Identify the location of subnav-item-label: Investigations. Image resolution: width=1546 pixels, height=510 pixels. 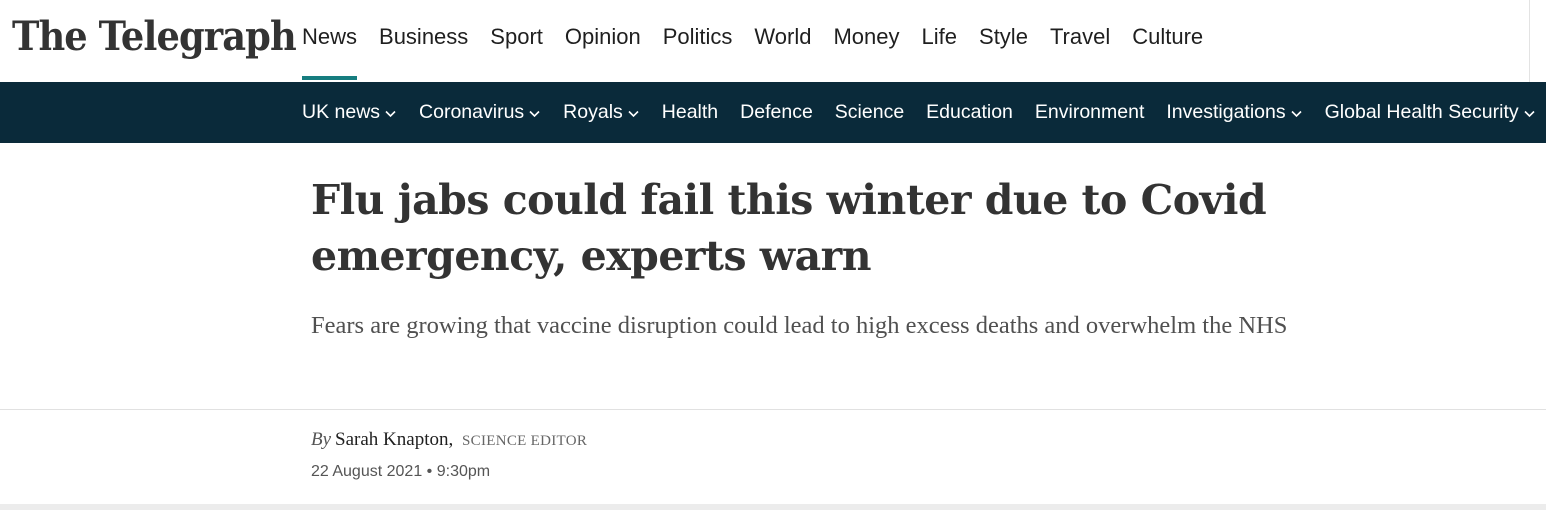
(1226, 112).